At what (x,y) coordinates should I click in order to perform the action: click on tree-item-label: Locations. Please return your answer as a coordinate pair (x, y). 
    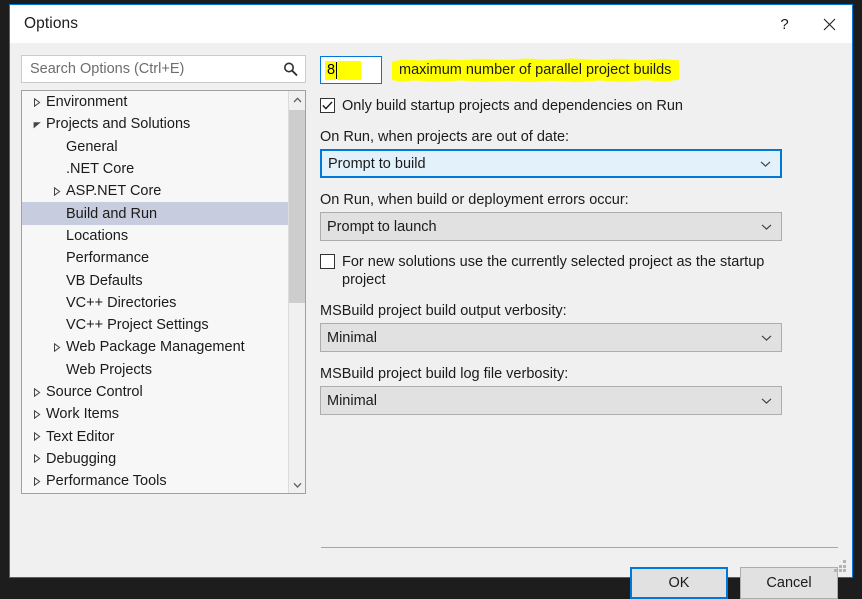
    Looking at the image, I should click on (97, 235).